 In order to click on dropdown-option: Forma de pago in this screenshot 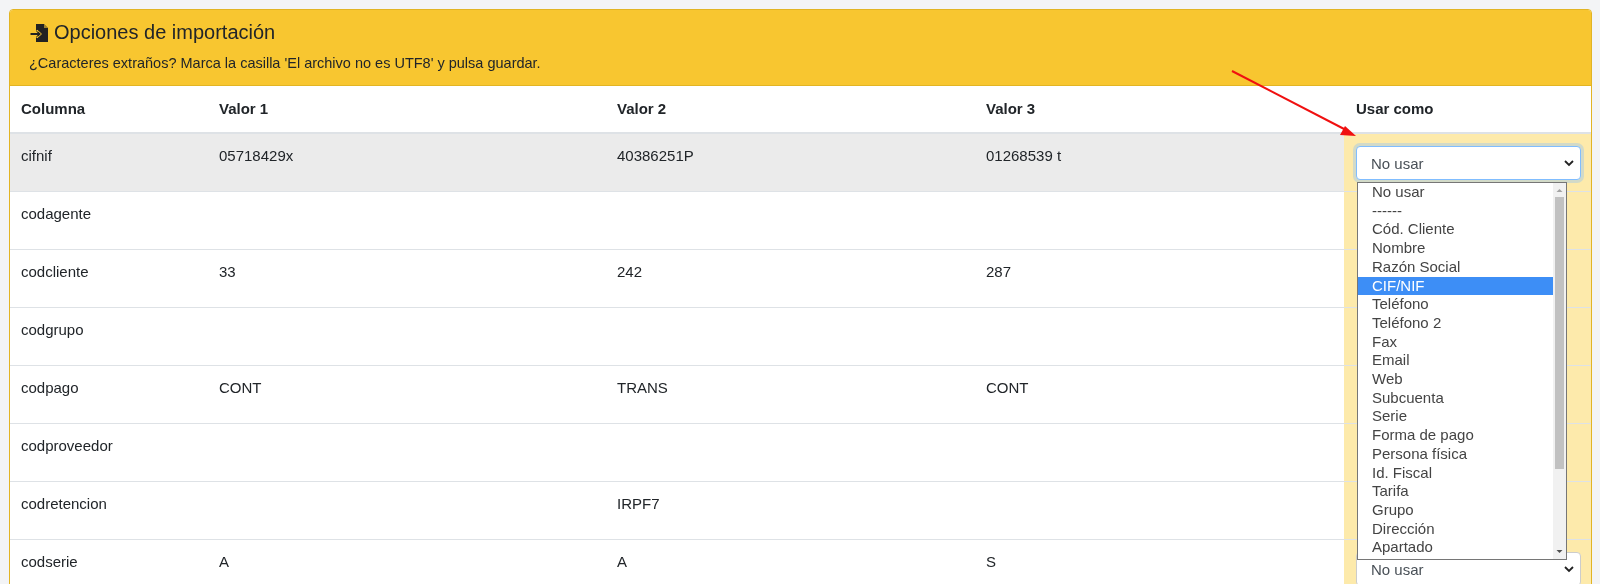, I will do `click(1455, 435)`.